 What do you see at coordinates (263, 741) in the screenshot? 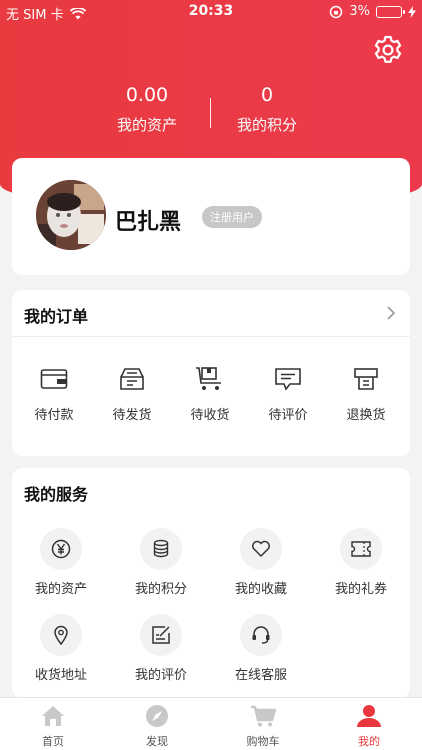
I see `tab-label: 购物车` at bounding box center [263, 741].